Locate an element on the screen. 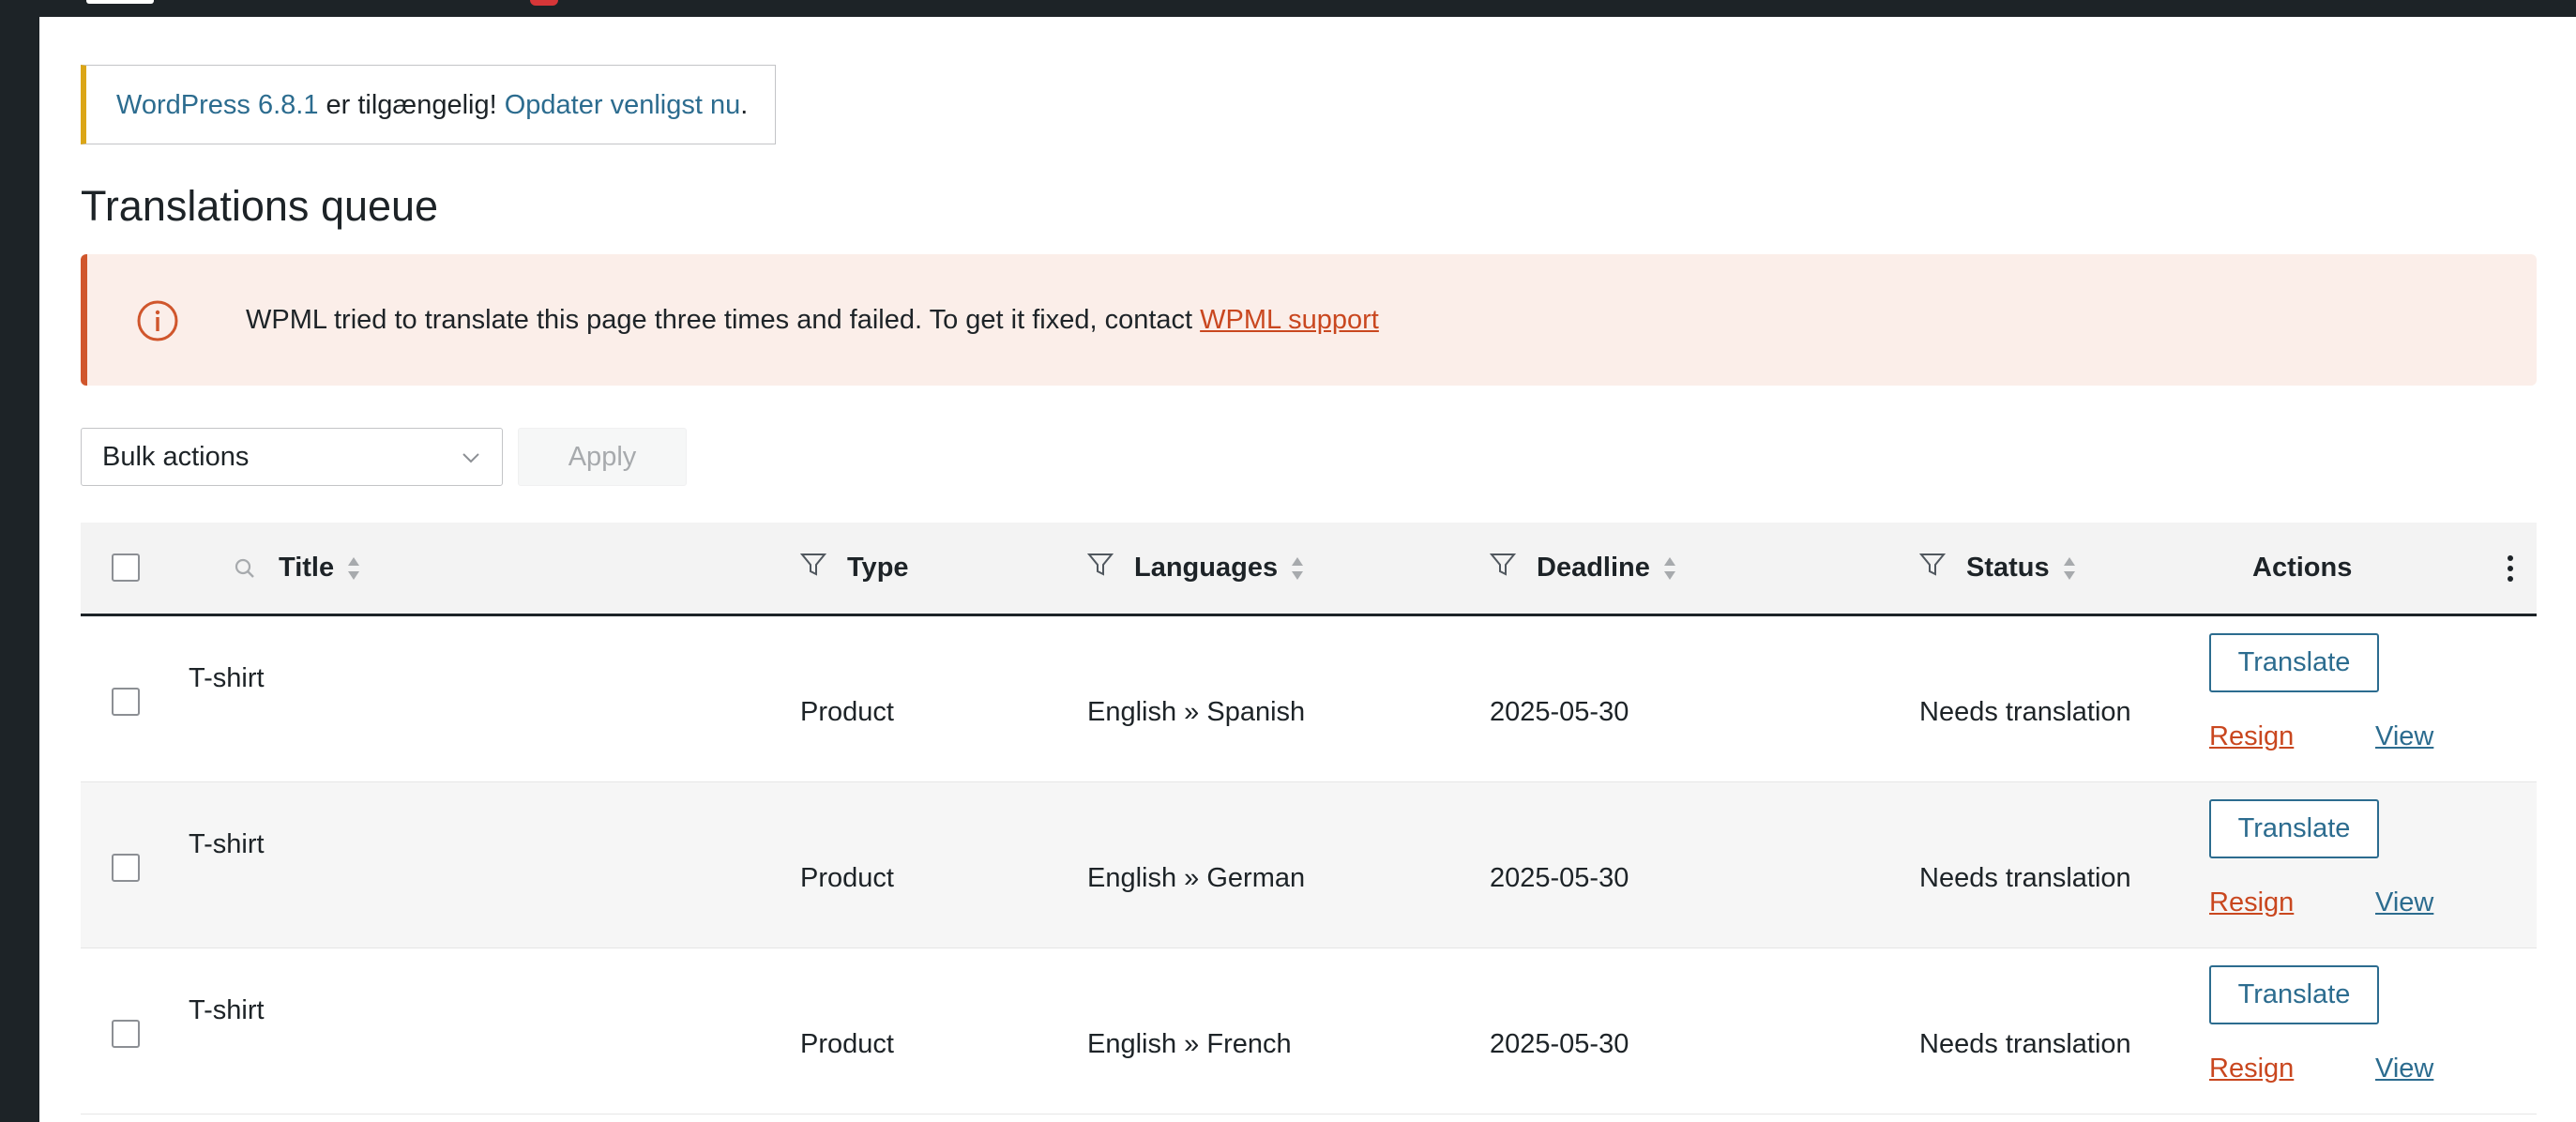 The image size is (2576, 1122). wordpress-version-link: WordPress 6.8.1 is located at coordinates (217, 105).